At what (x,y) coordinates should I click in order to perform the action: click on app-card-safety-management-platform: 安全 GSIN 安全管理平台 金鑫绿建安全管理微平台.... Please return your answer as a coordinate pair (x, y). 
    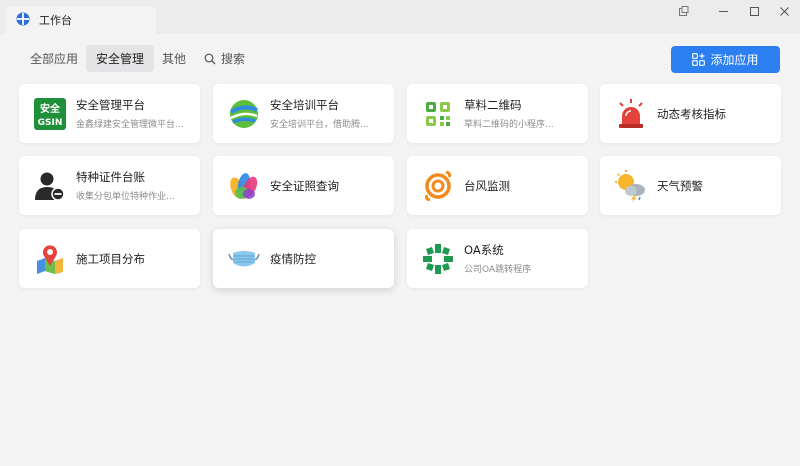
    Looking at the image, I should click on (109, 113).